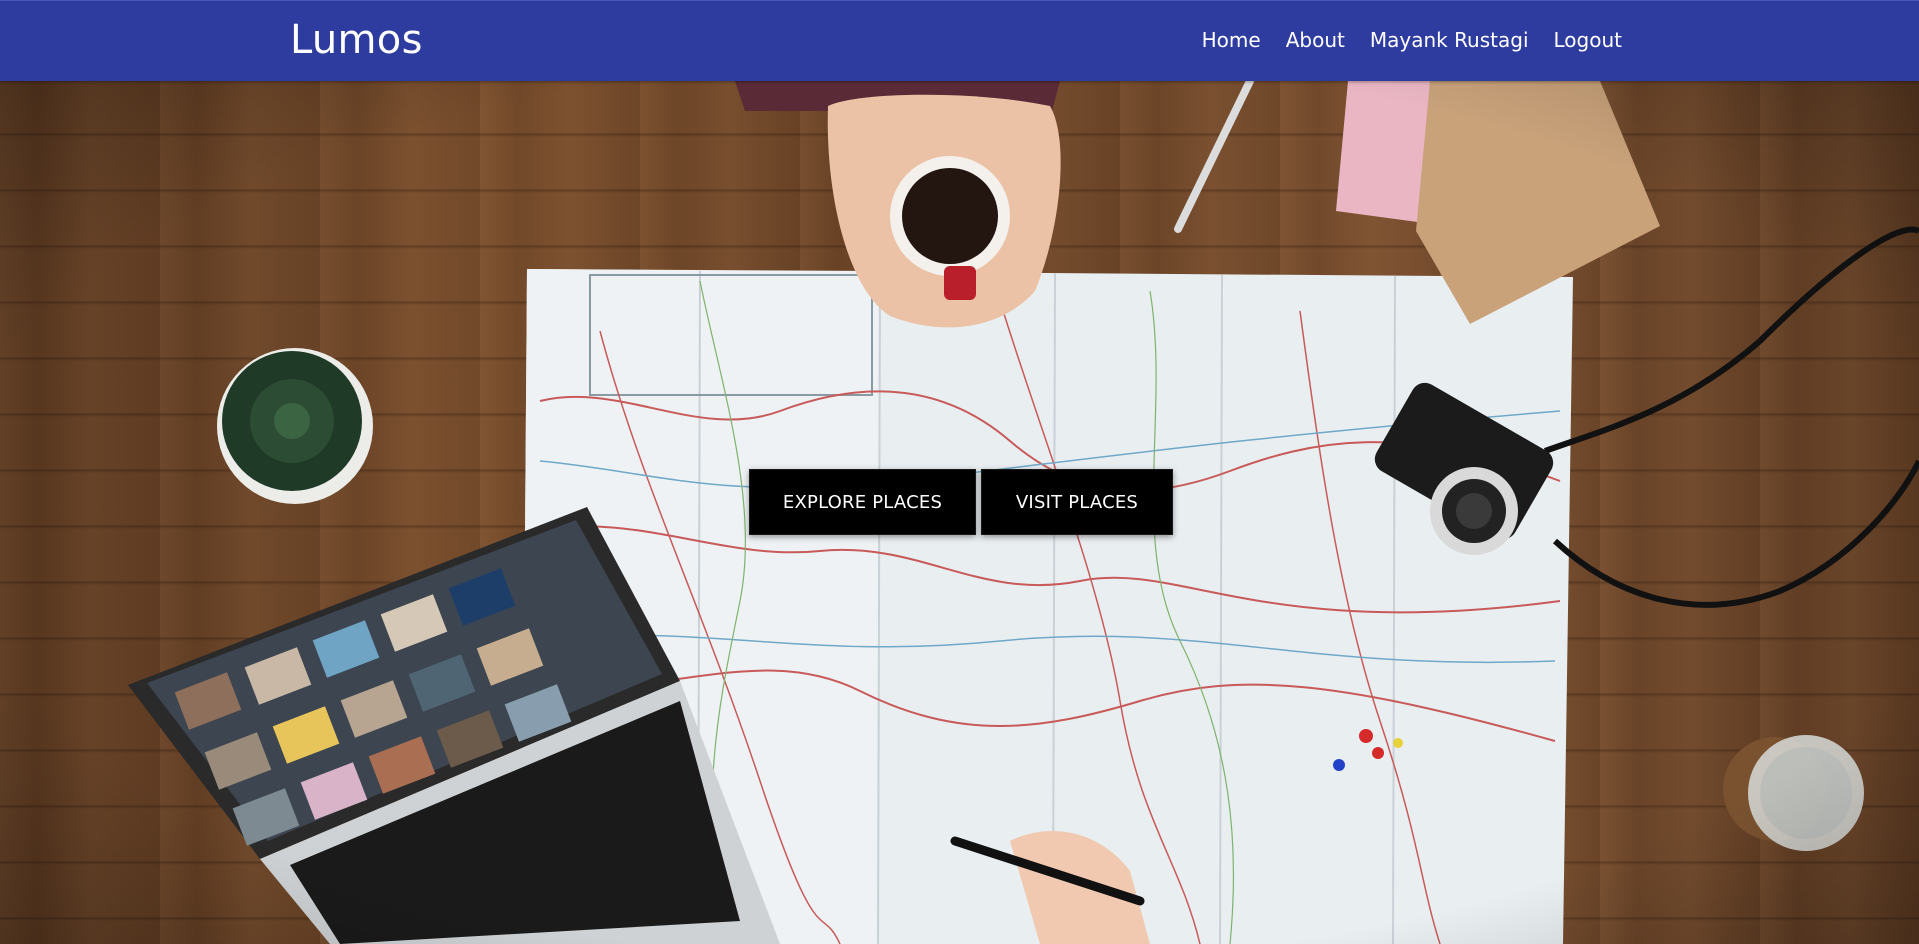 This screenshot has height=944, width=1919. I want to click on nav-user-link: Mayank Rustagi, so click(1449, 40).